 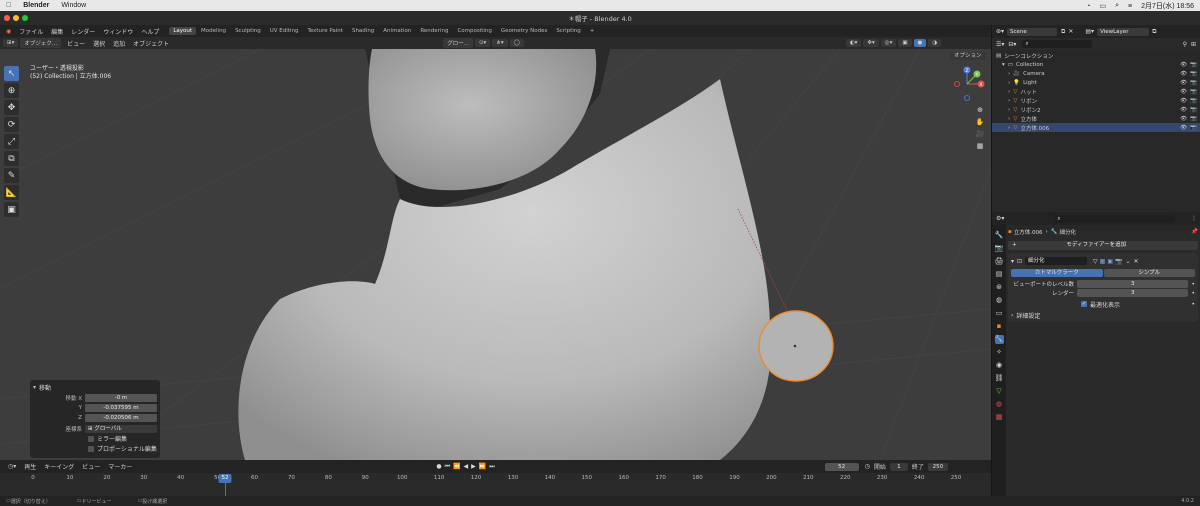 I want to click on snap-icon: ⋔▾, so click(x=500, y=43).